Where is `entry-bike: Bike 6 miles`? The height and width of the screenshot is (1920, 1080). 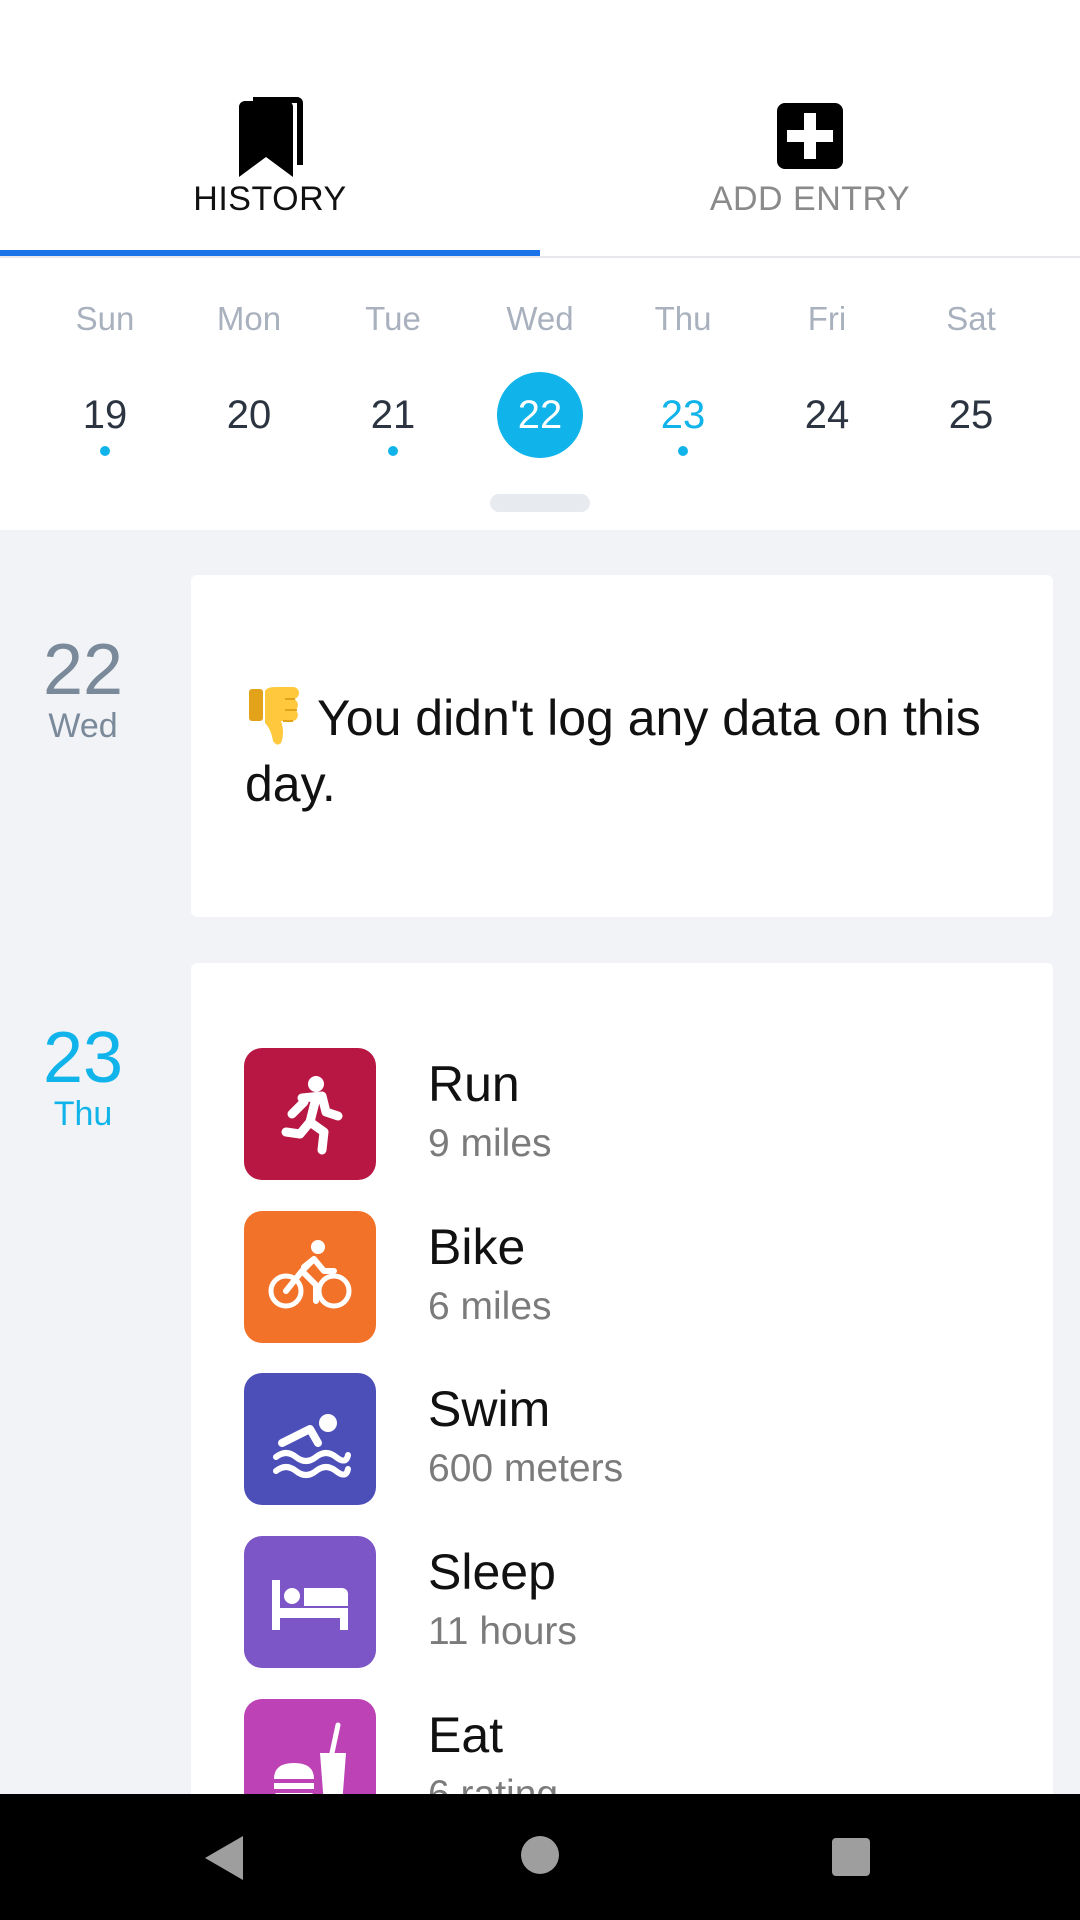
entry-bike: Bike 6 miles is located at coordinates (624, 1277).